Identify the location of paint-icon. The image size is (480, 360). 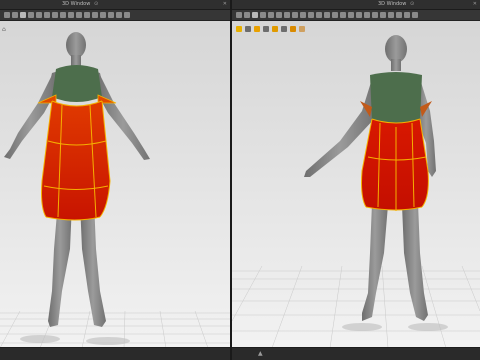
(293, 29).